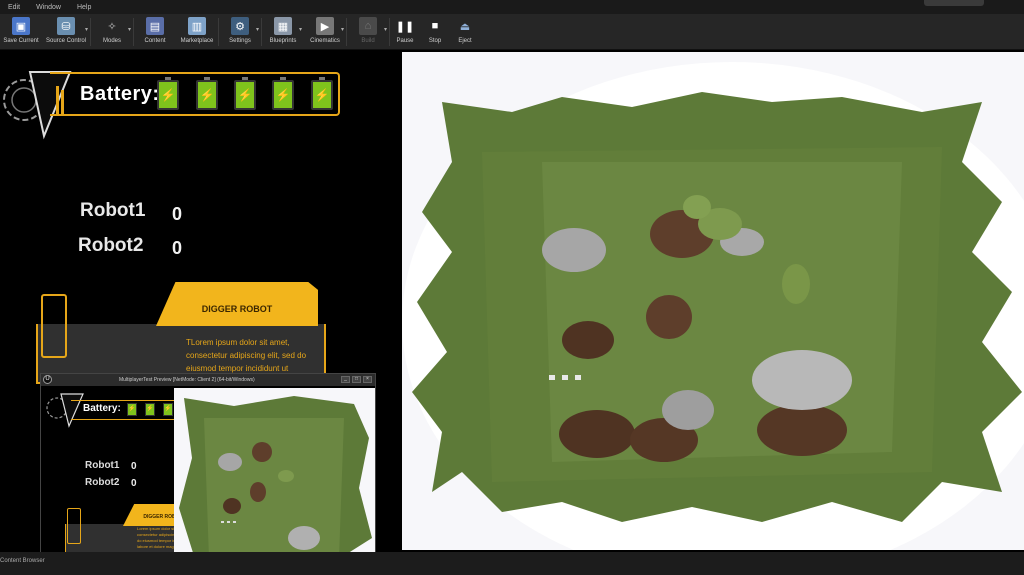 The width and height of the screenshot is (1024, 575). Describe the element at coordinates (21, 26) in the screenshot. I see `save-icon: ▣` at that location.